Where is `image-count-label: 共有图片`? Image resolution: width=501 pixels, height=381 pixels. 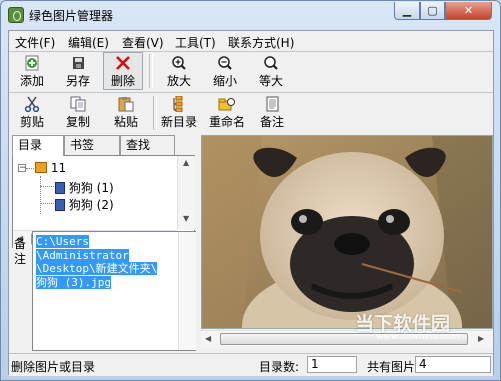
image-count-label: 共有图片 is located at coordinates (391, 367).